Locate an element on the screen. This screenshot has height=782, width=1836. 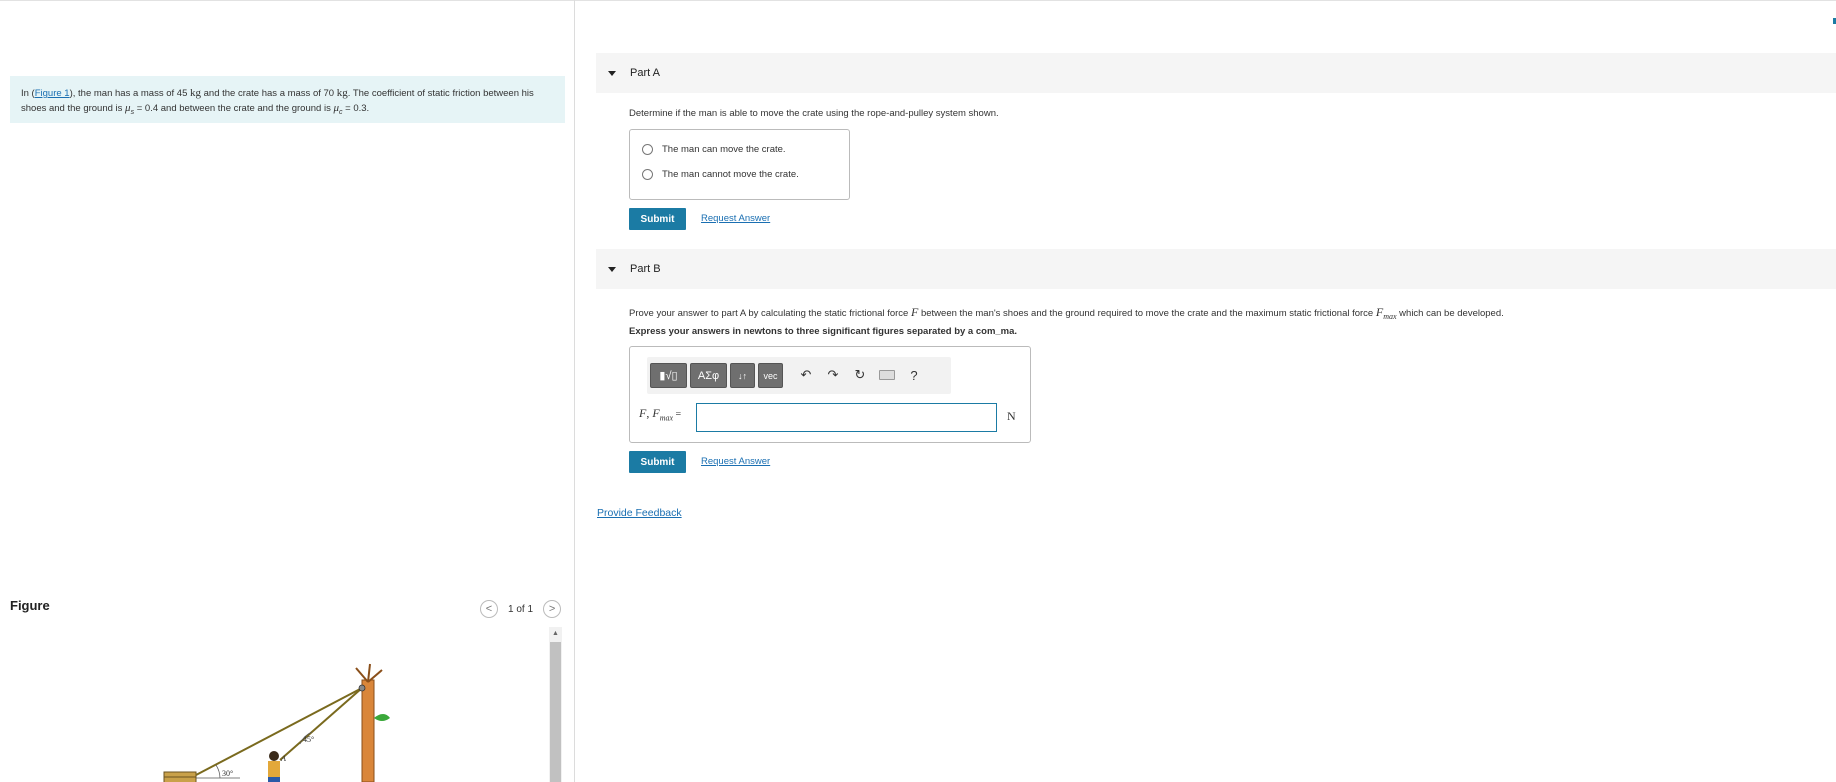
provide-feedback-link: Provide Feedback is located at coordinates (639, 513).